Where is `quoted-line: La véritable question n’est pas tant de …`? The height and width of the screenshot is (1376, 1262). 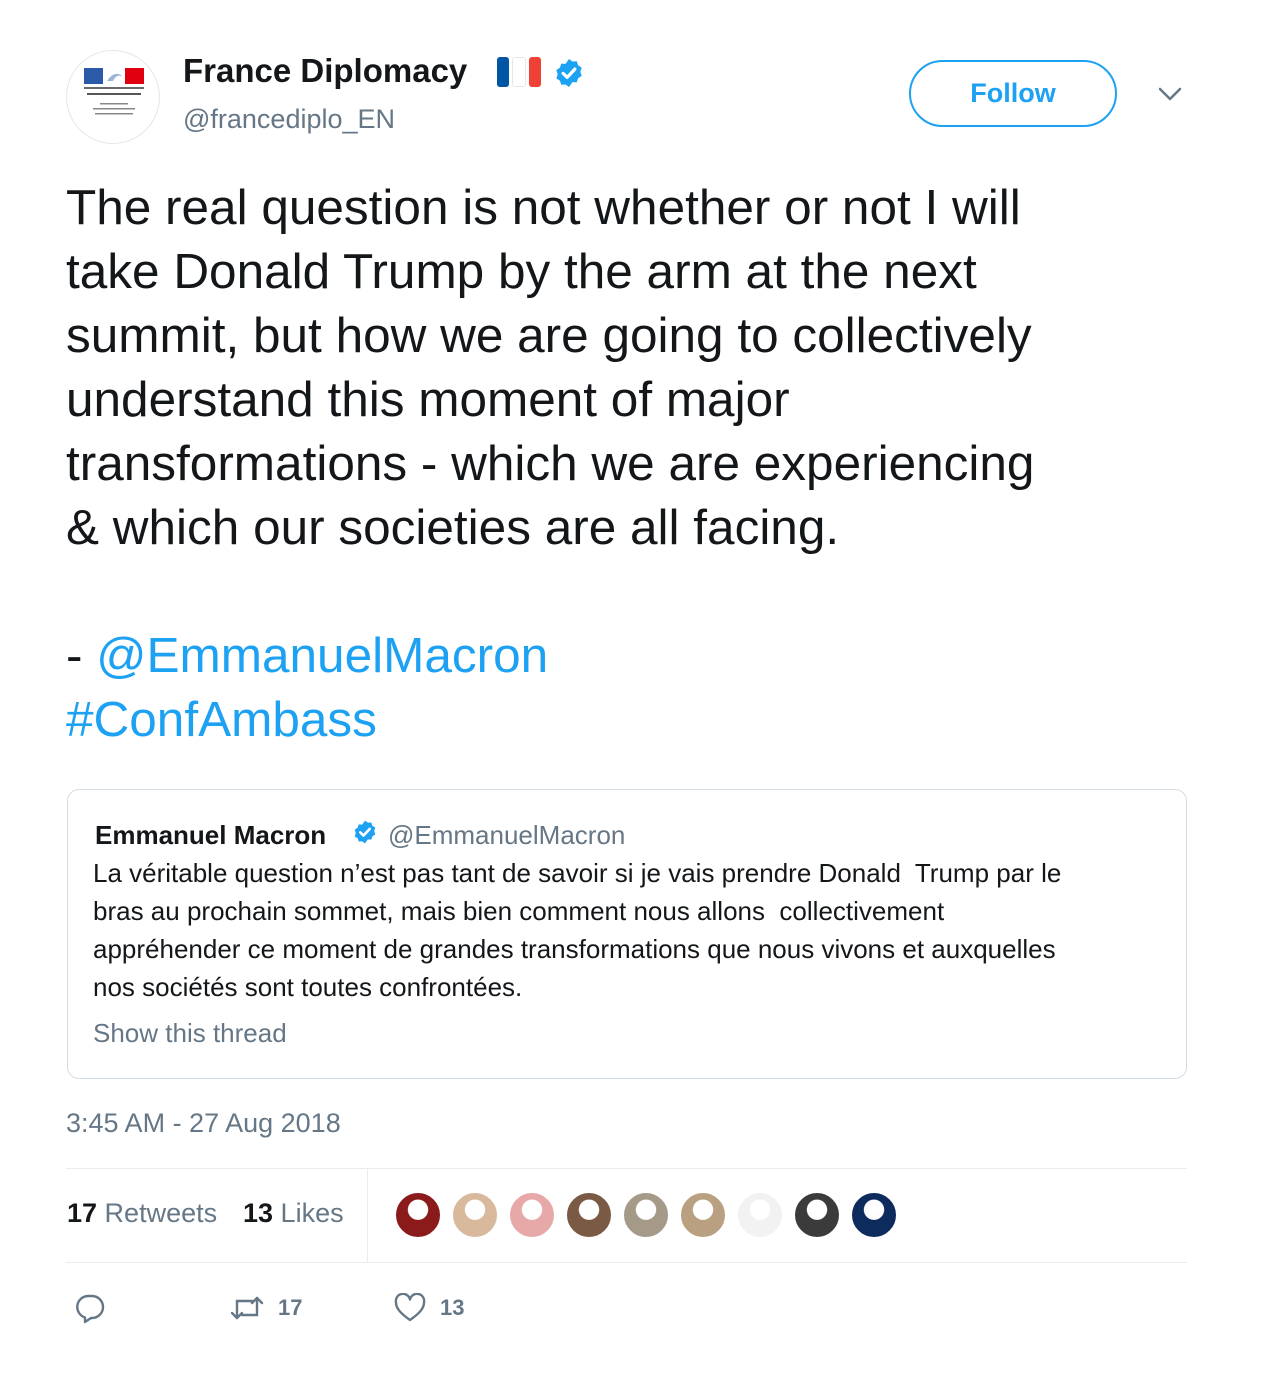
quoted-line: La véritable question n’est pas tant de … is located at coordinates (577, 873).